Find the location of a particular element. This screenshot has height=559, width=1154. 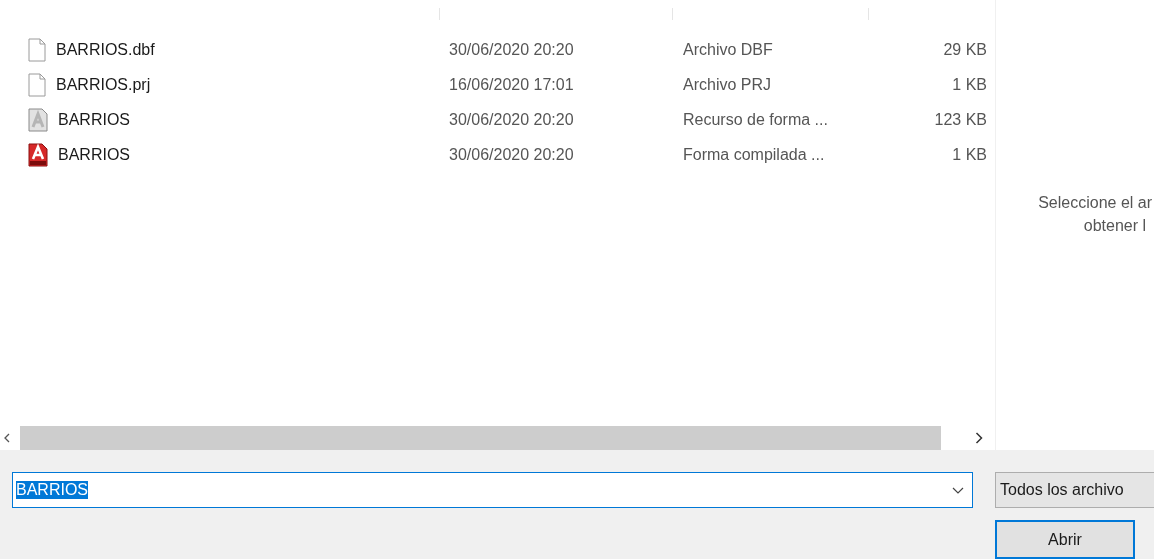

scroll-left-icon is located at coordinates (7, 438).